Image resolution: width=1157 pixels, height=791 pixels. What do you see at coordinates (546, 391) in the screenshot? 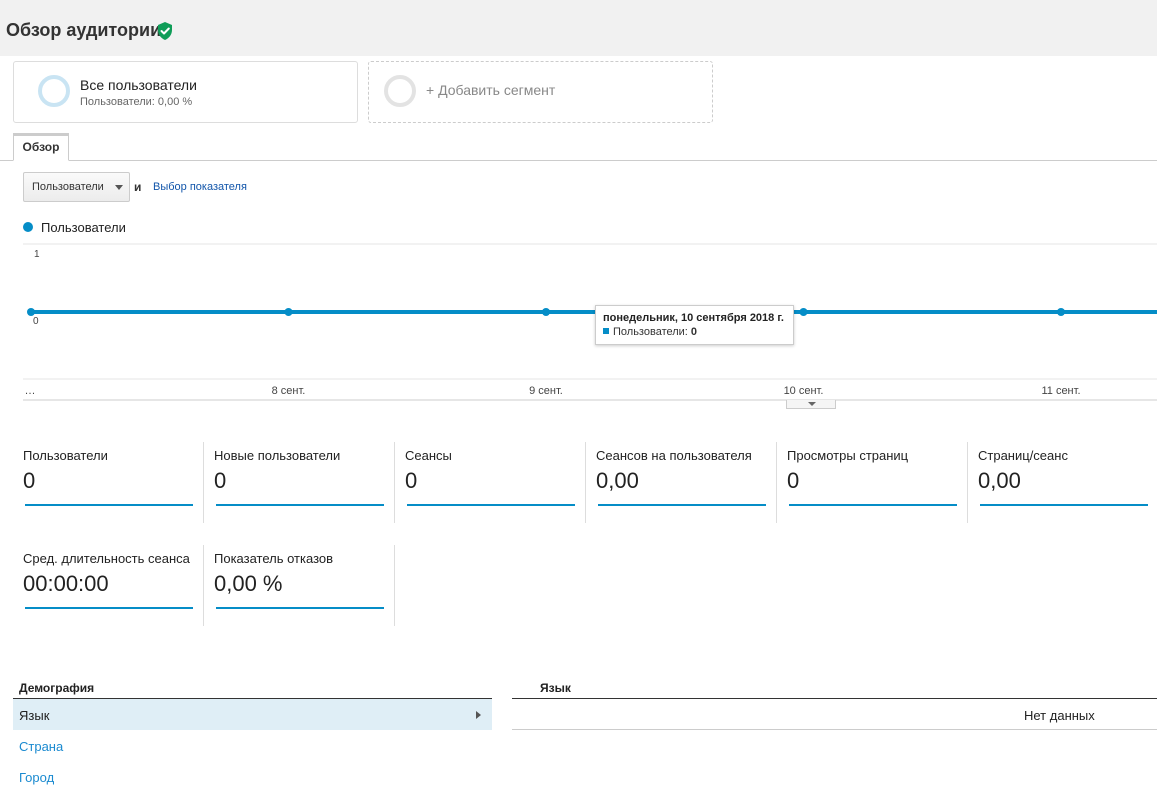
I see `x-tick-label: 9 сент.` at bounding box center [546, 391].